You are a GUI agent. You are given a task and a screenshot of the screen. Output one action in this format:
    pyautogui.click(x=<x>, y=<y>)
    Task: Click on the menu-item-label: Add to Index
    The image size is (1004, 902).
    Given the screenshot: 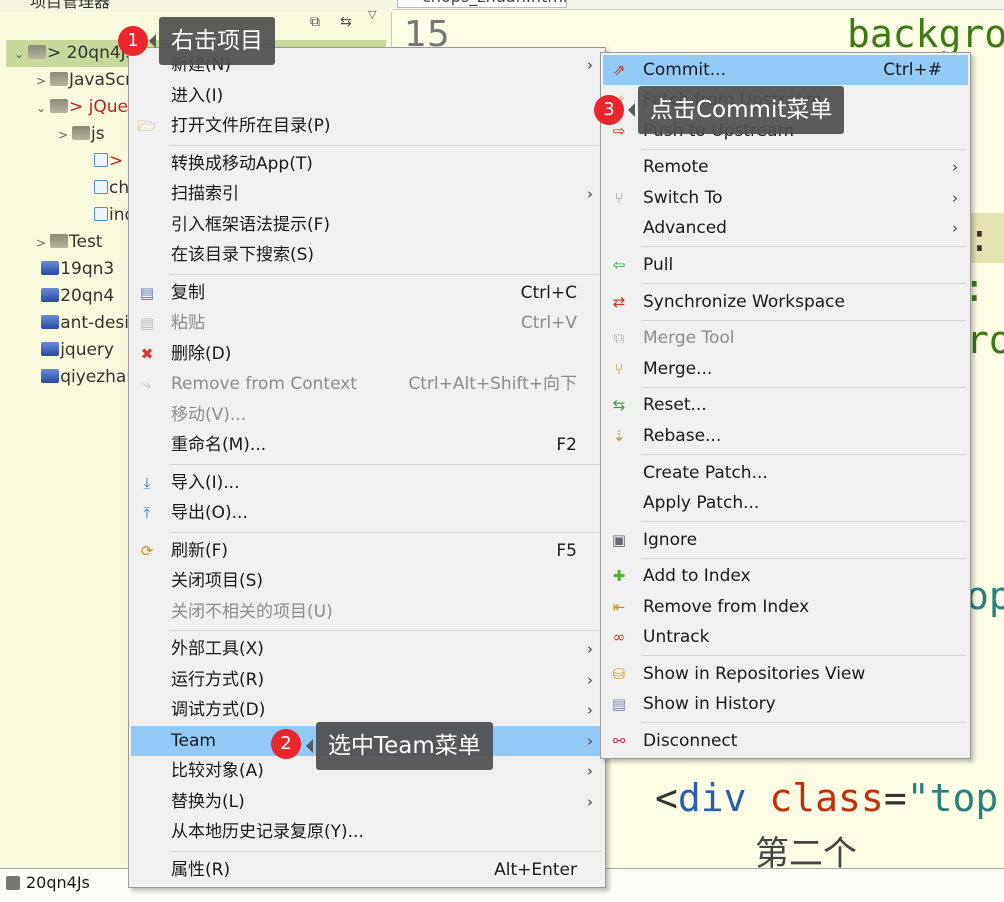 What is the action you would take?
    pyautogui.click(x=697, y=576)
    